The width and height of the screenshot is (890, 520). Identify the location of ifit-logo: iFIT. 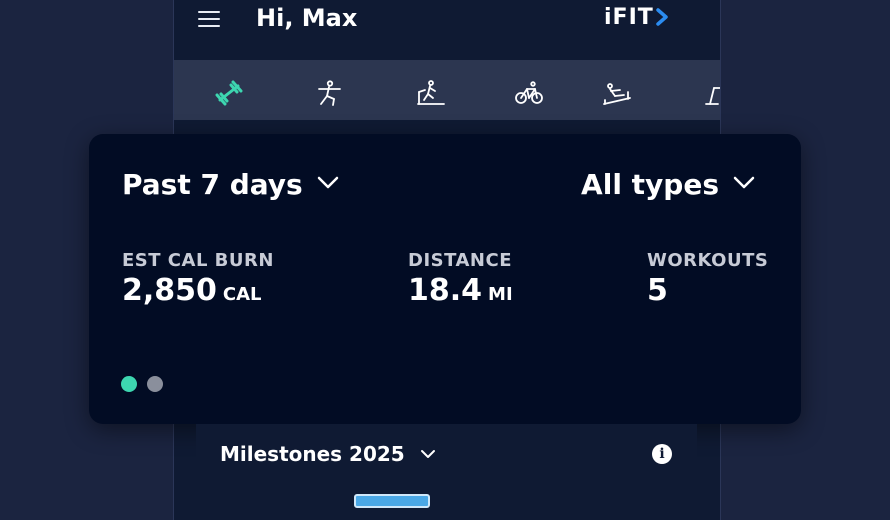
(636, 17).